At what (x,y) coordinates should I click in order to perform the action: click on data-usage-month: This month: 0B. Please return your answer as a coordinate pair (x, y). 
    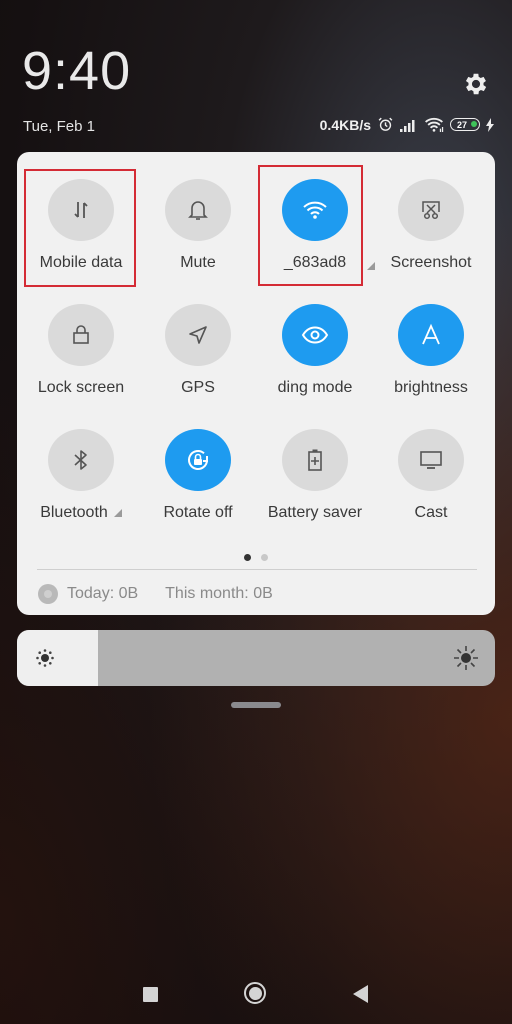
    Looking at the image, I should click on (219, 593).